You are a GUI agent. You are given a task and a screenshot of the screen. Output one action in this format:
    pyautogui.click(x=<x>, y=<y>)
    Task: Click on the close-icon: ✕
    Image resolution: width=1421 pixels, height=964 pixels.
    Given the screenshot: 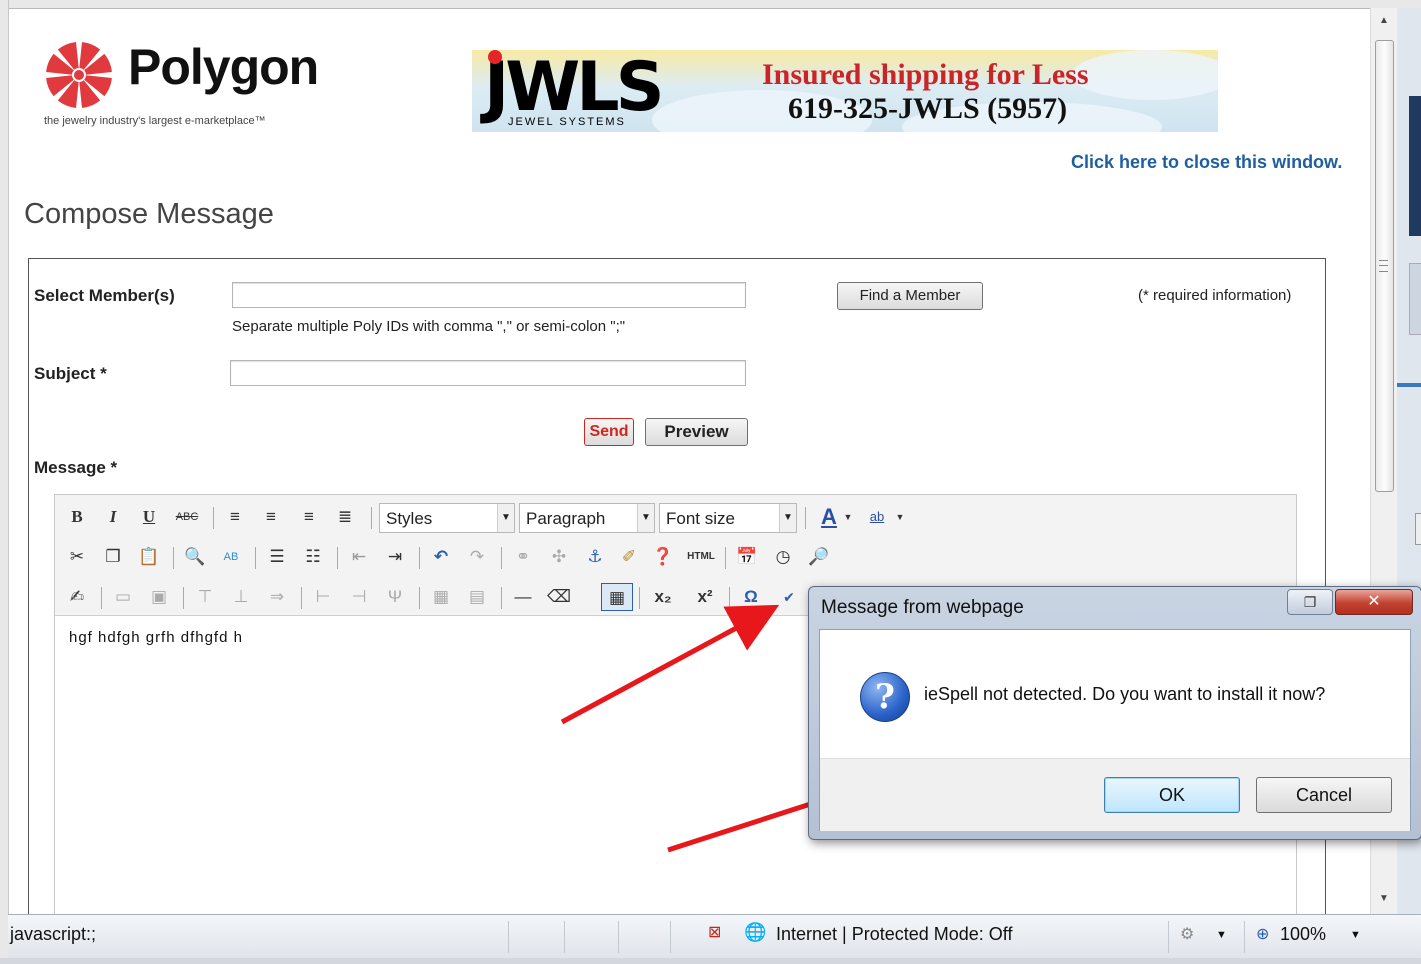 What is the action you would take?
    pyautogui.click(x=1374, y=602)
    